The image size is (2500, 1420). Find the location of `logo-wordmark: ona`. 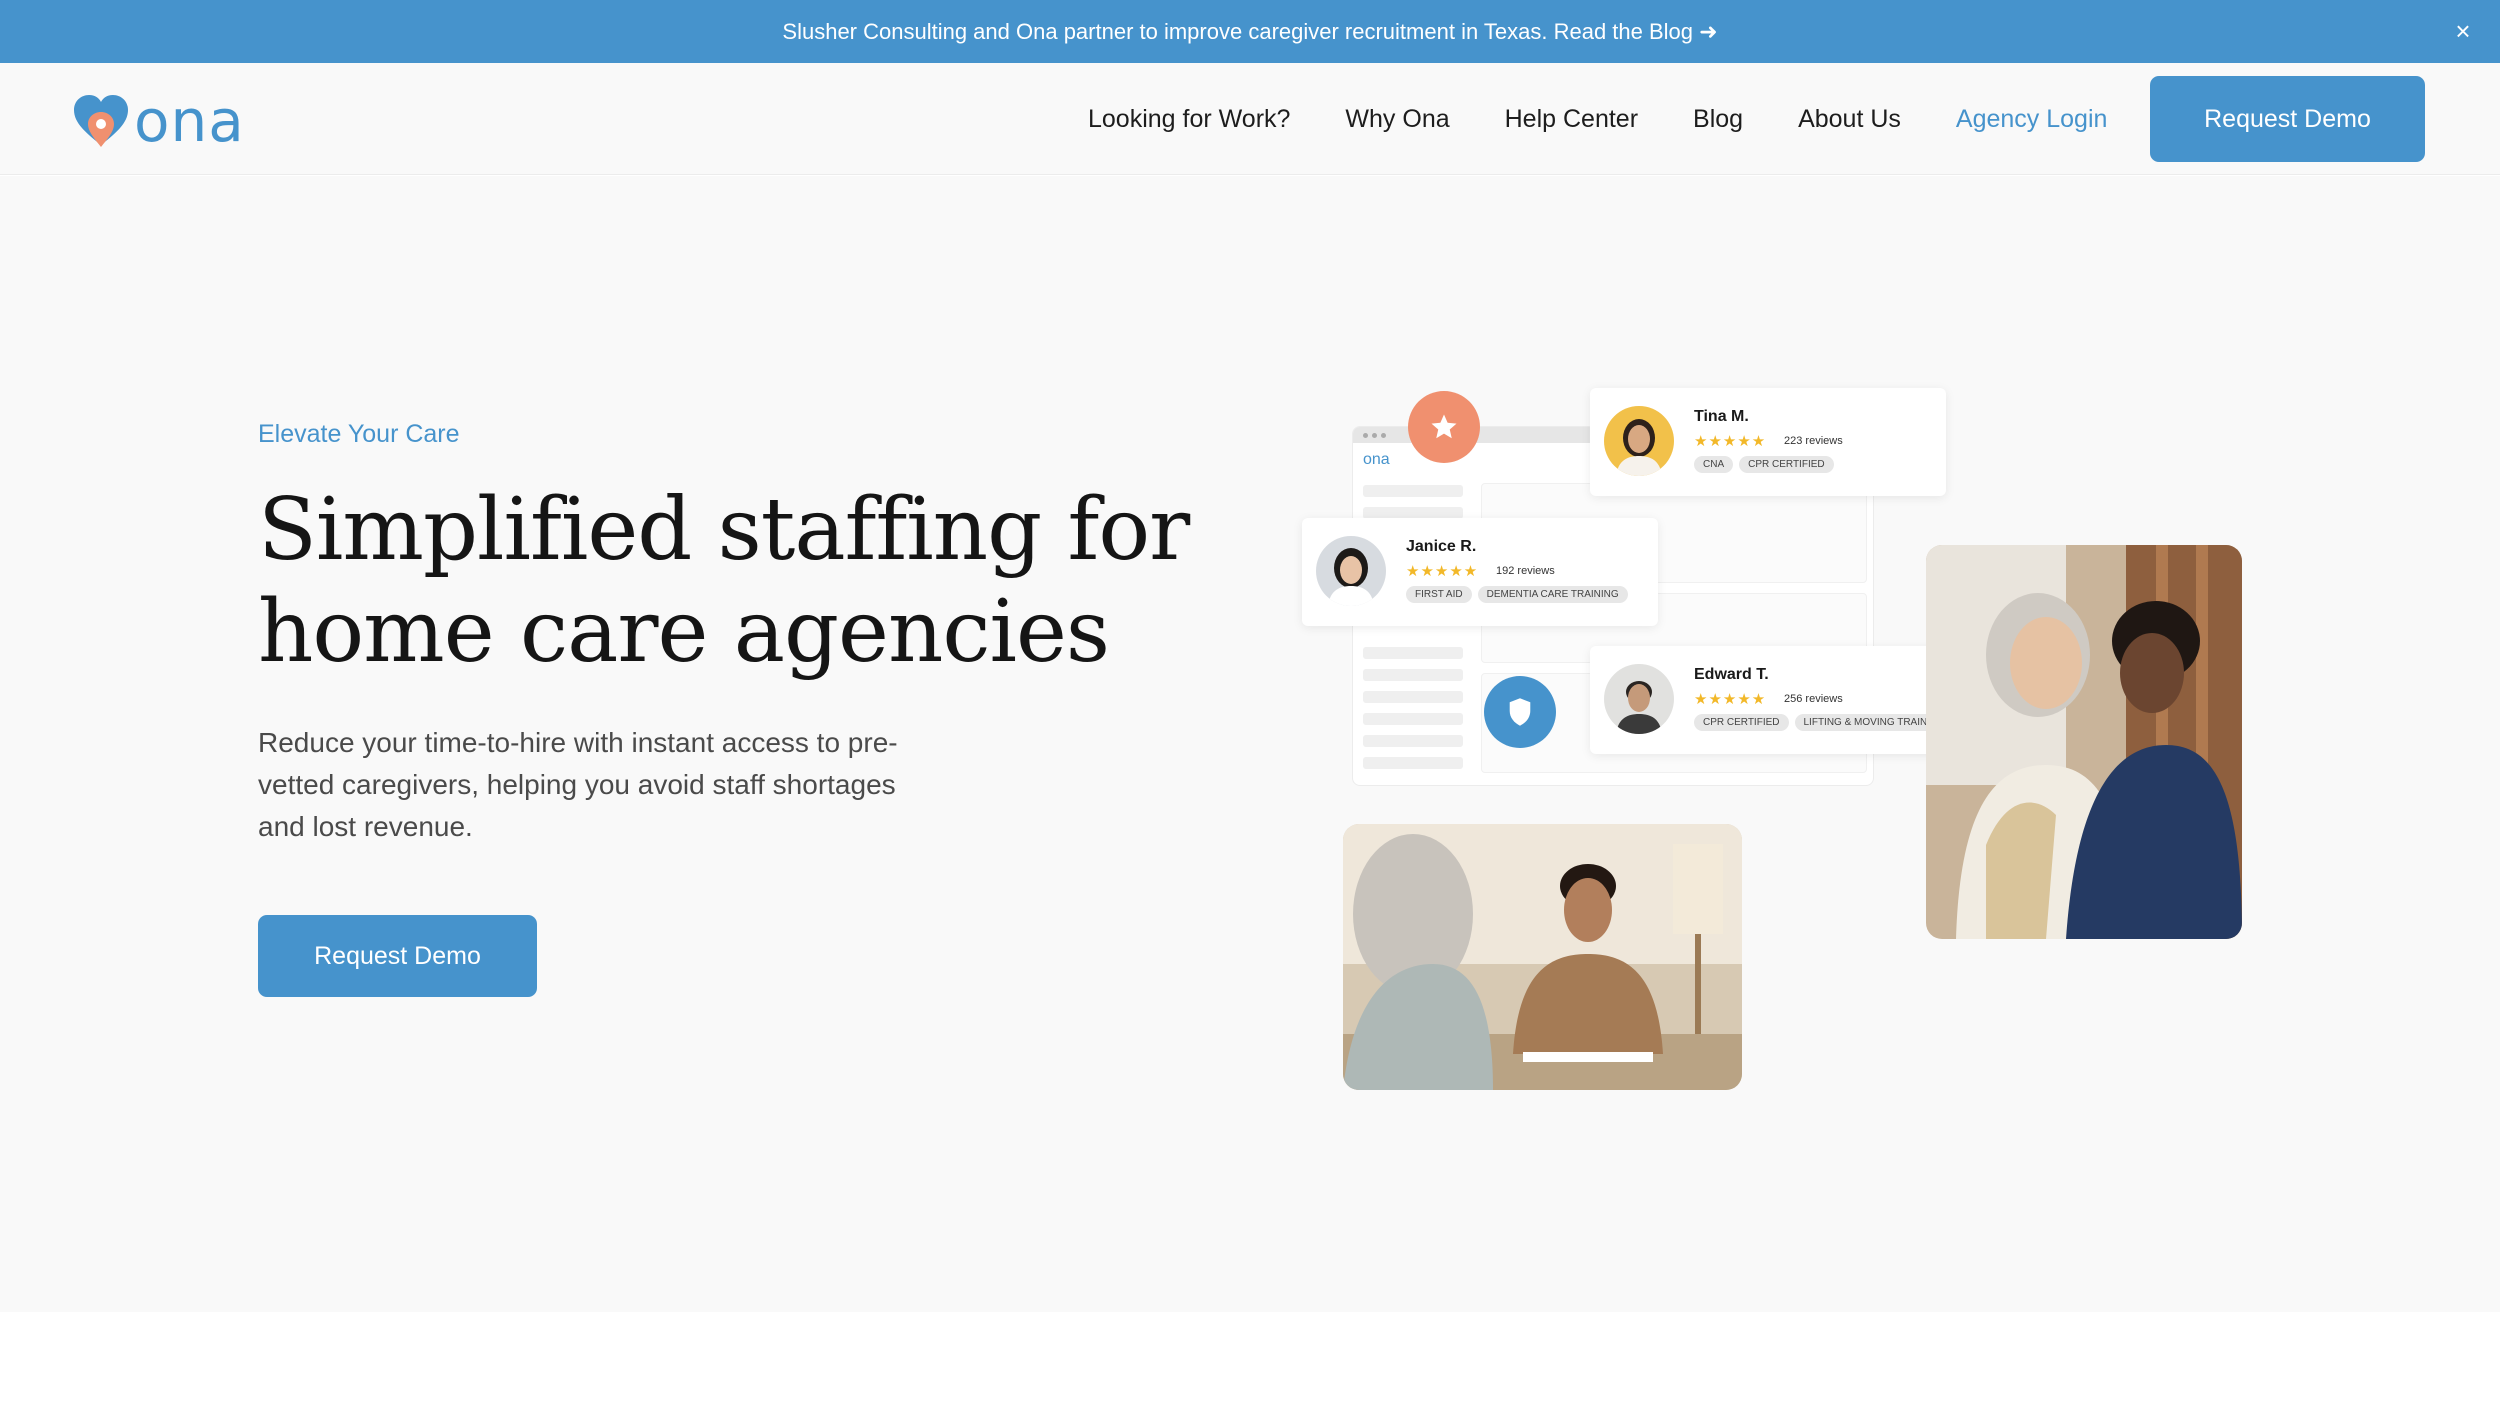

logo-wordmark: ona is located at coordinates (189, 121).